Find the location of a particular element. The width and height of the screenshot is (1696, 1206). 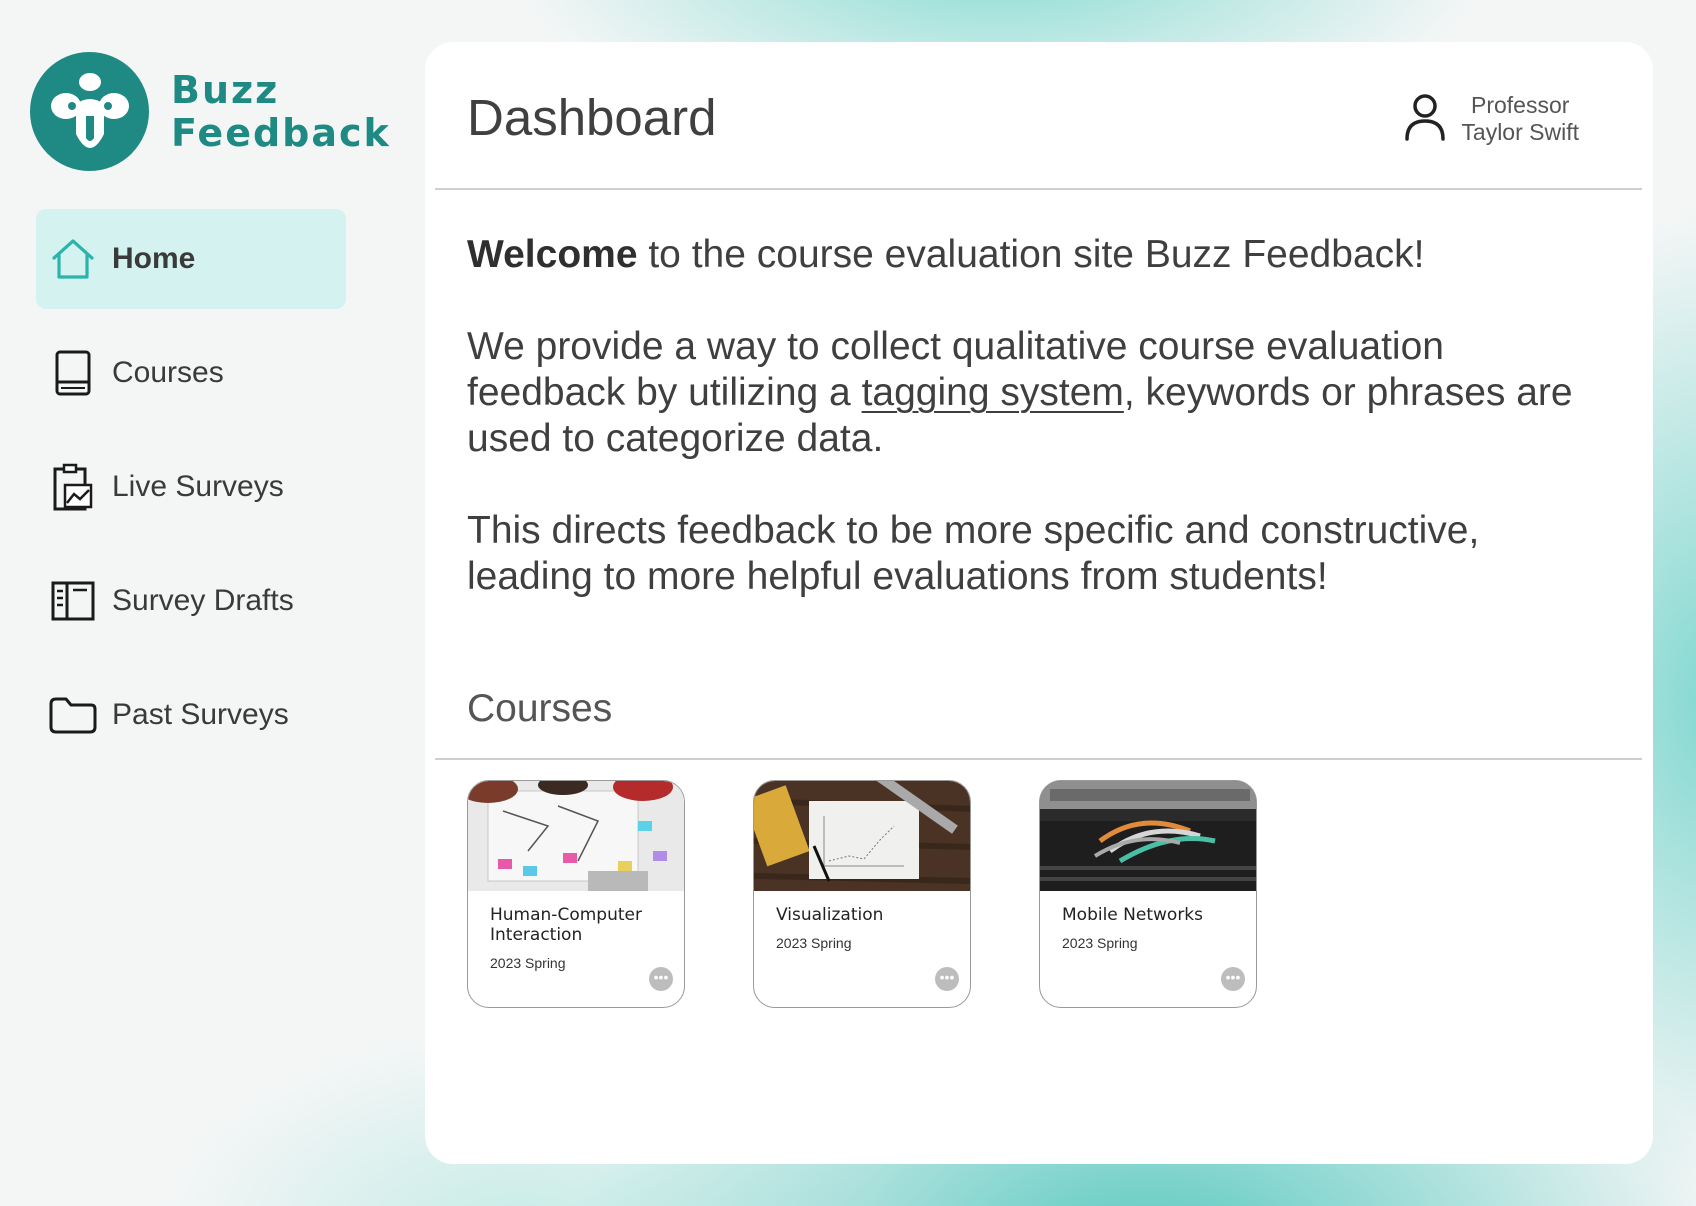

user-info: Professor Taylor Swift is located at coordinates (1520, 119).